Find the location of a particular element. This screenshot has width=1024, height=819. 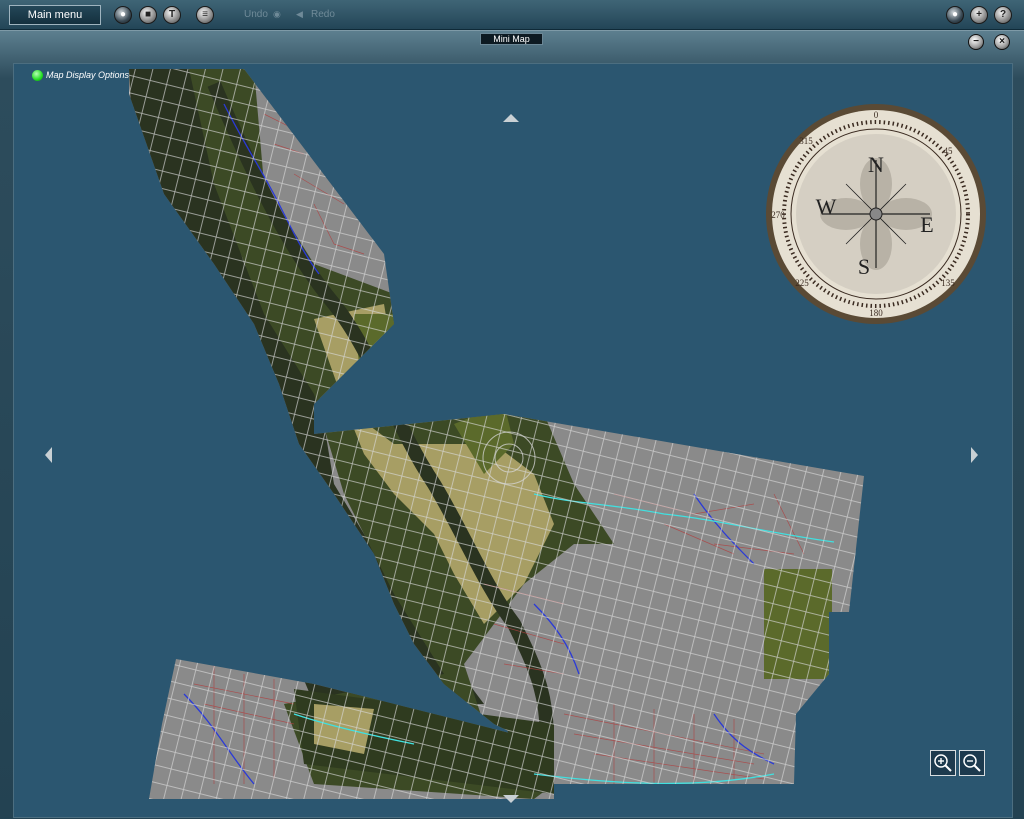

close-button: × is located at coordinates (1002, 42).